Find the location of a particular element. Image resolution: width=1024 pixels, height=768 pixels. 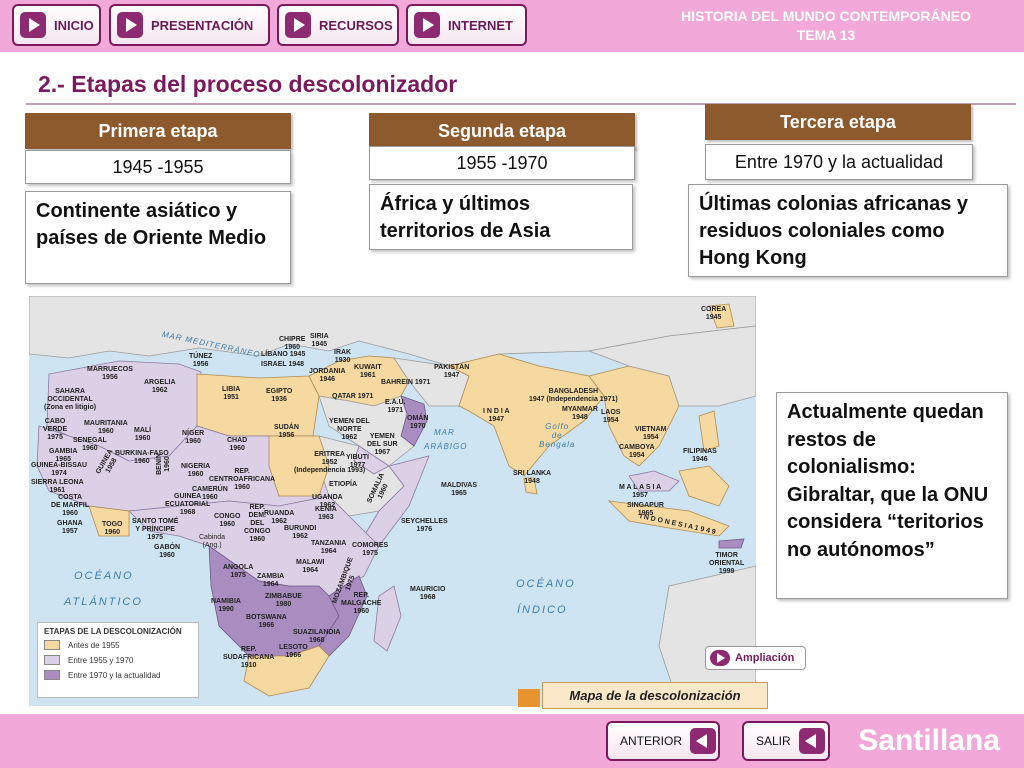

country-label: BAHREIN 1971 is located at coordinates (406, 382).